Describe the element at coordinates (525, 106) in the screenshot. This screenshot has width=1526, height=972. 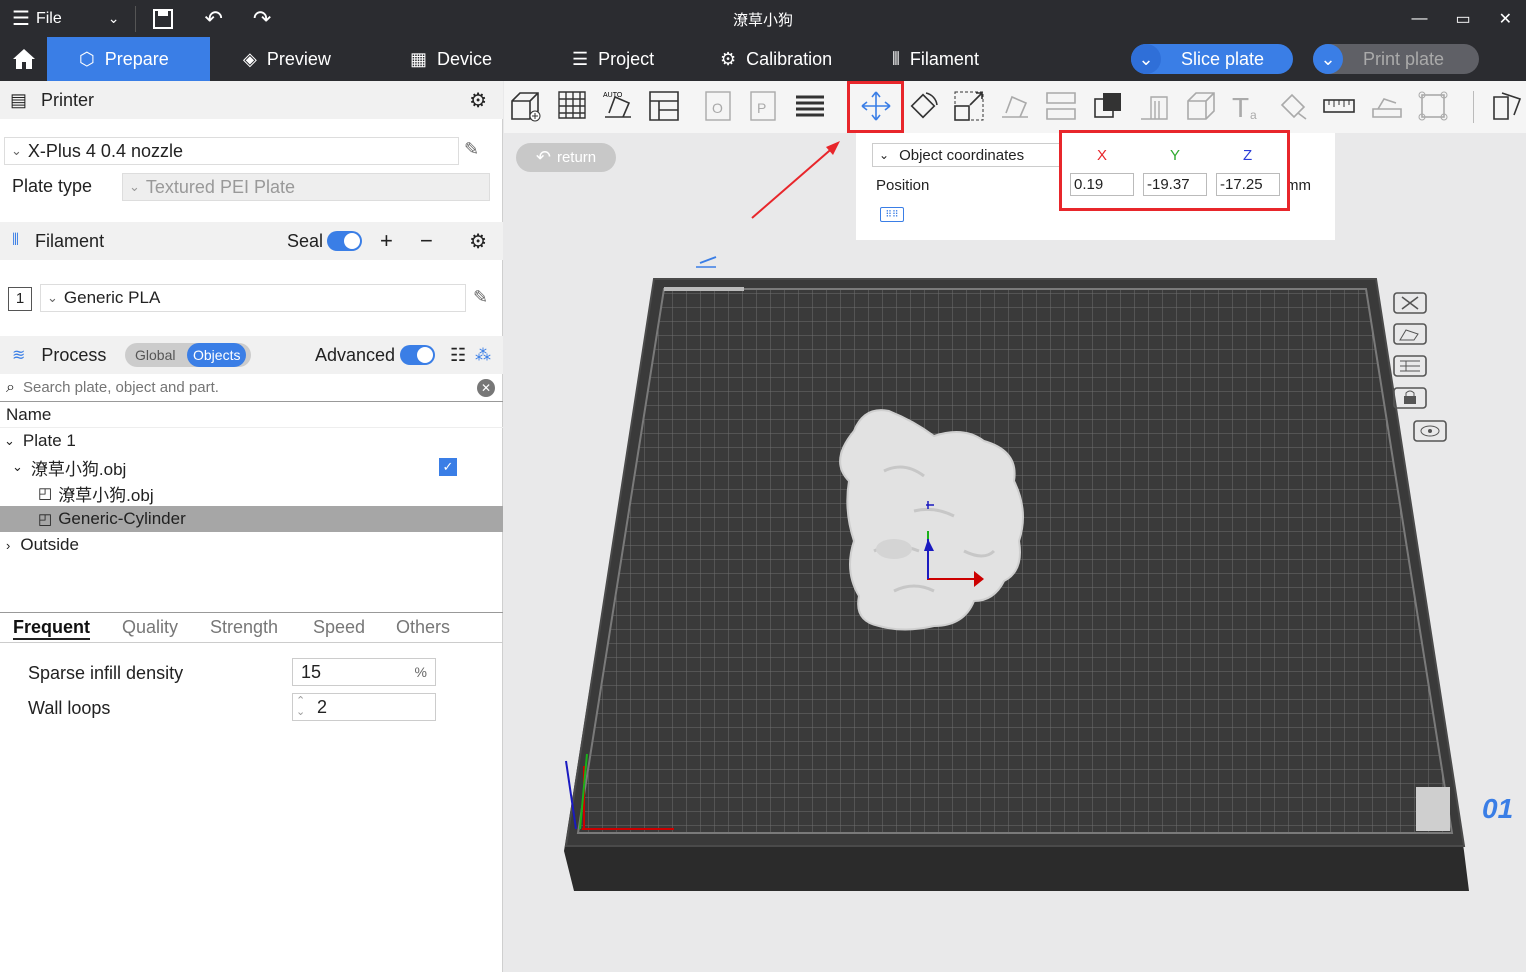
I see `add-object-icon` at that location.